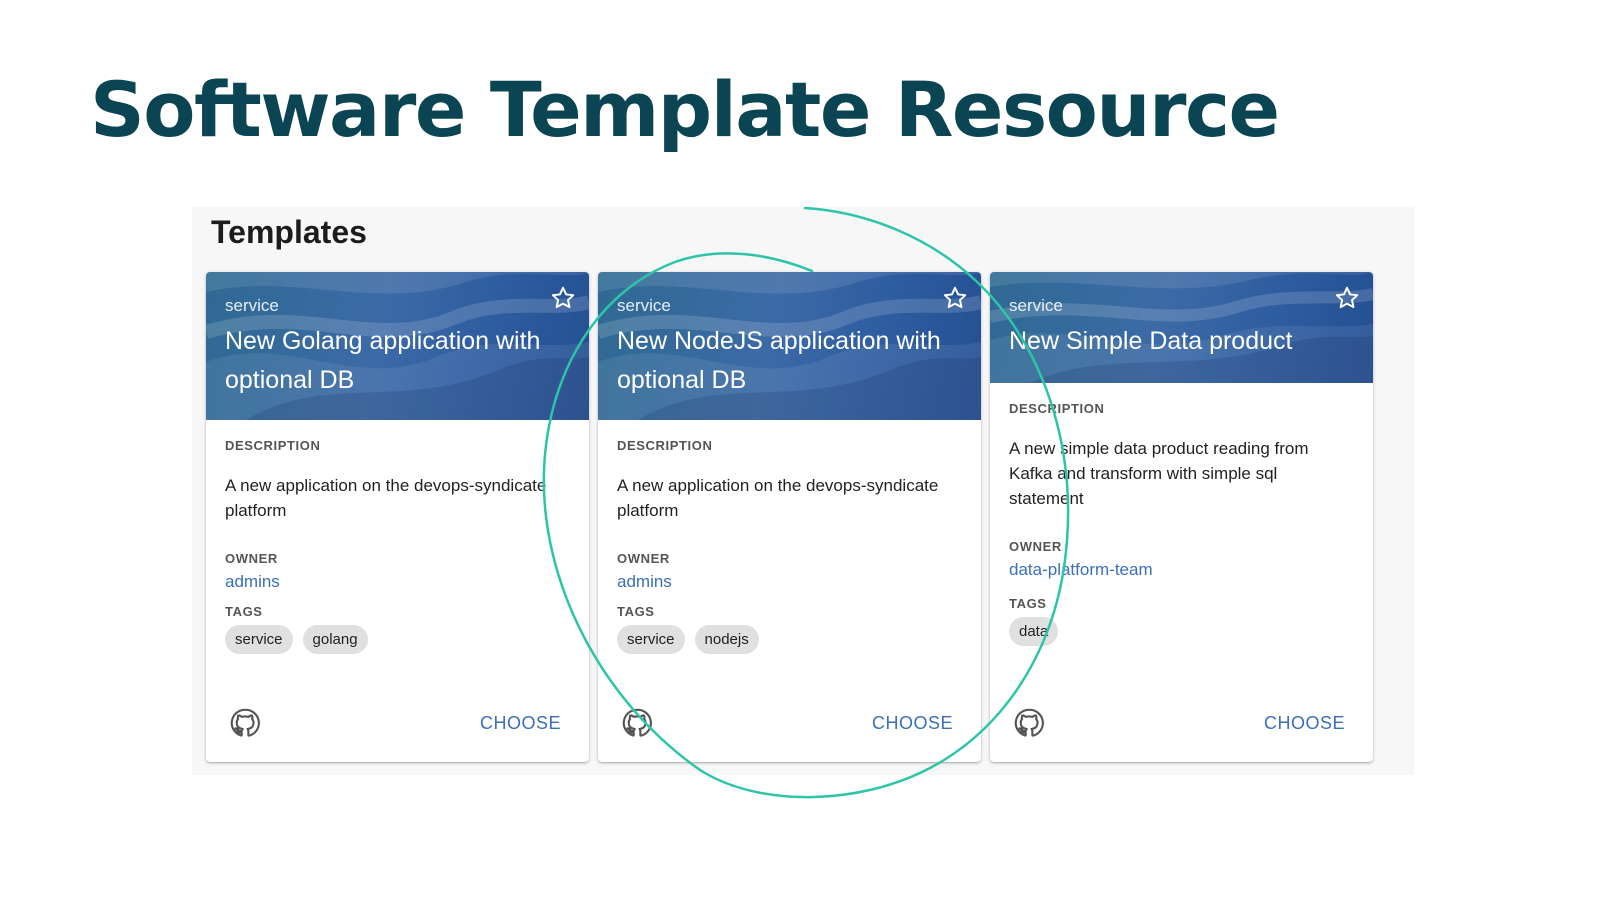 The width and height of the screenshot is (1600, 900). I want to click on card-title: New NodeJS application with optional DB, so click(779, 360).